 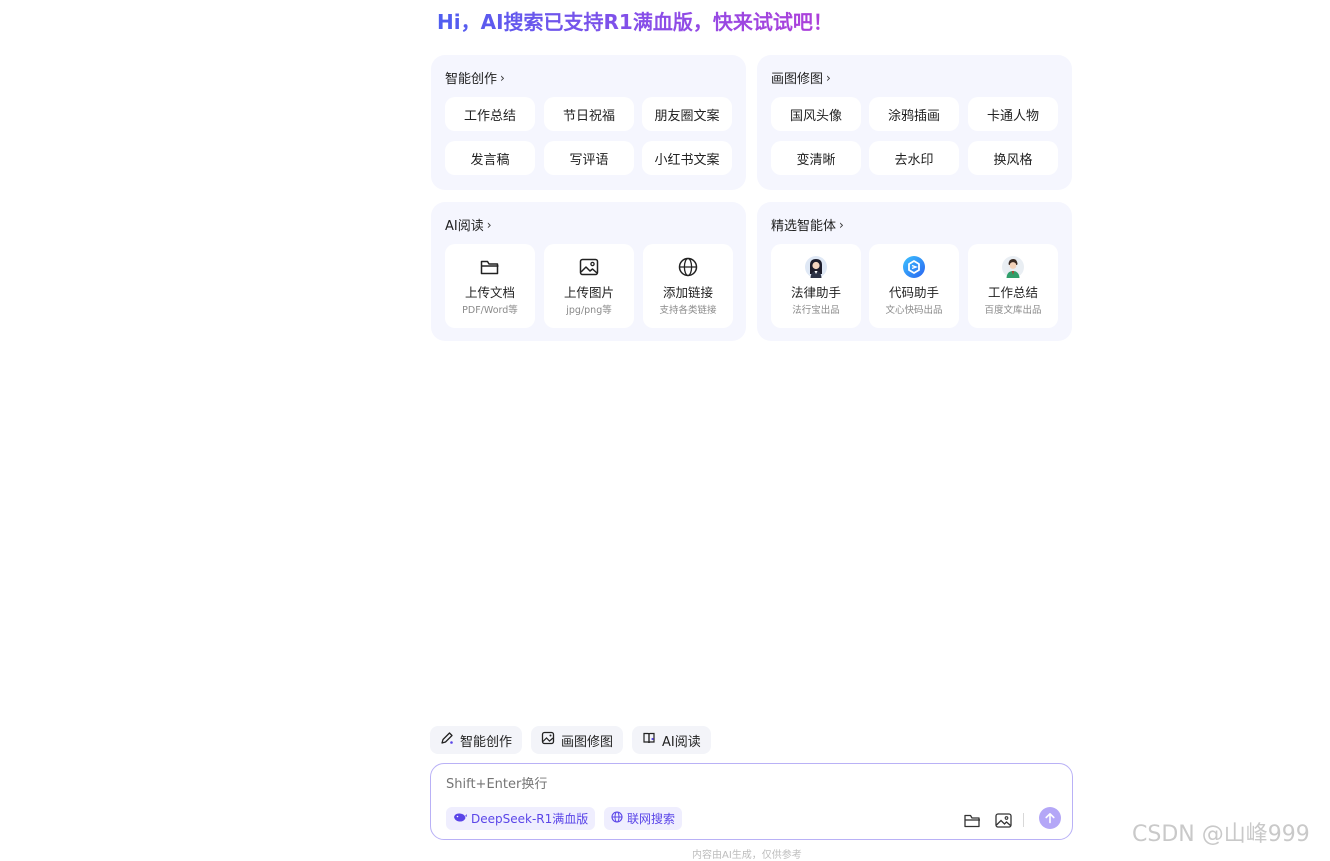 I want to click on tile-upload-image: 上传图片 jpg/png等, so click(x=589, y=286).